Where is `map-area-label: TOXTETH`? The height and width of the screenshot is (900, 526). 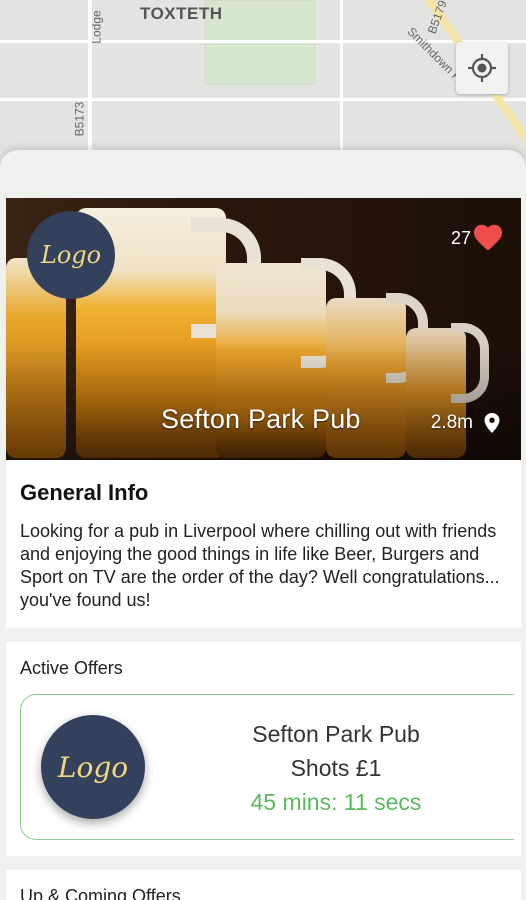
map-area-label: TOXTETH is located at coordinates (181, 13).